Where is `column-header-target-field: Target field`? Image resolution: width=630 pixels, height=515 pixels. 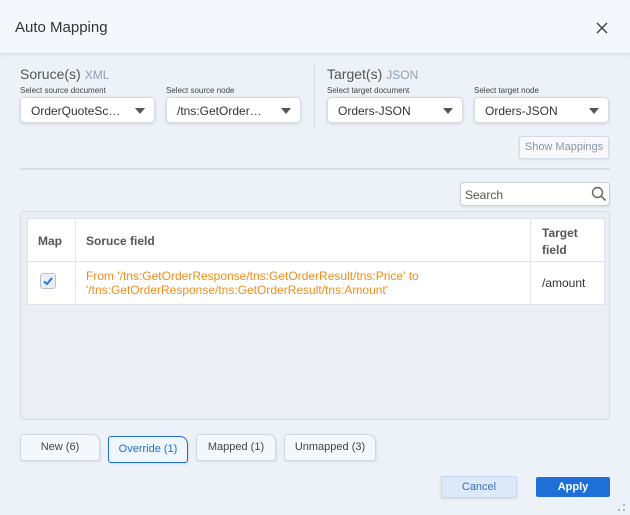
column-header-target-field: Target field is located at coordinates (560, 242).